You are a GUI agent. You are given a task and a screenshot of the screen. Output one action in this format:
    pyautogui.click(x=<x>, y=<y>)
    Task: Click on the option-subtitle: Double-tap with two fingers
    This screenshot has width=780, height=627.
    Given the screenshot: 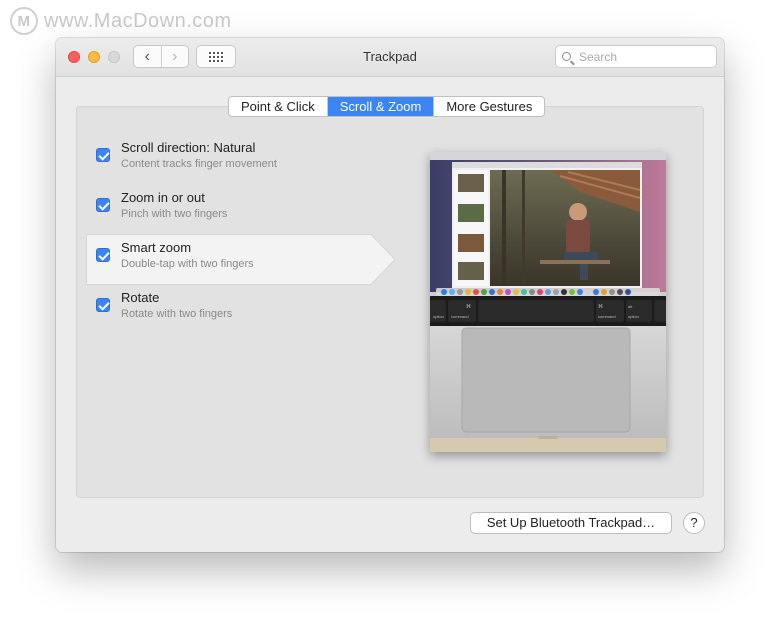 What is the action you would take?
    pyautogui.click(x=187, y=264)
    